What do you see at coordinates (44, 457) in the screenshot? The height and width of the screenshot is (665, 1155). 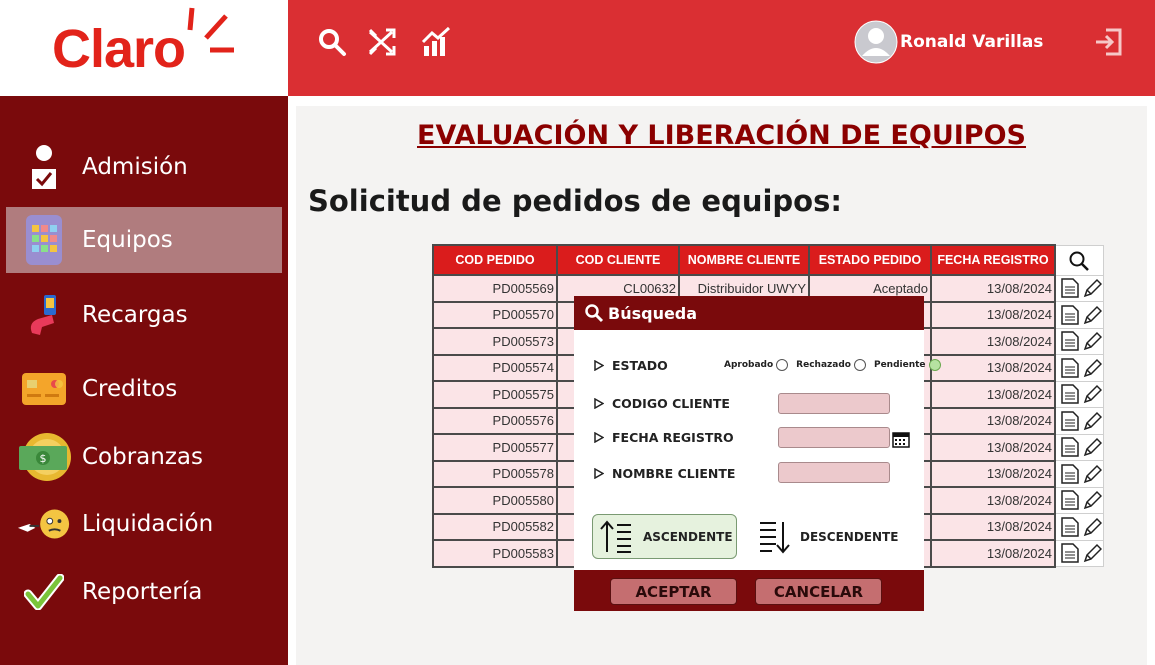 I see `money-icon: $` at bounding box center [44, 457].